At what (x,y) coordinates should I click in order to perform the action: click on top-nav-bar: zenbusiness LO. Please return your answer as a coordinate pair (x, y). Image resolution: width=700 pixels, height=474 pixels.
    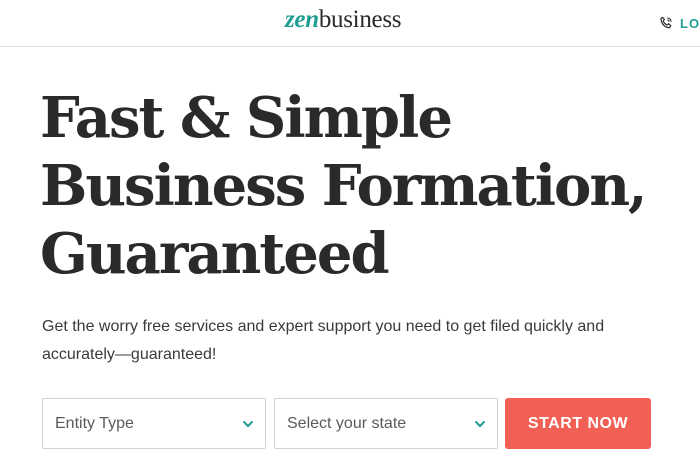
    Looking at the image, I should click on (350, 23).